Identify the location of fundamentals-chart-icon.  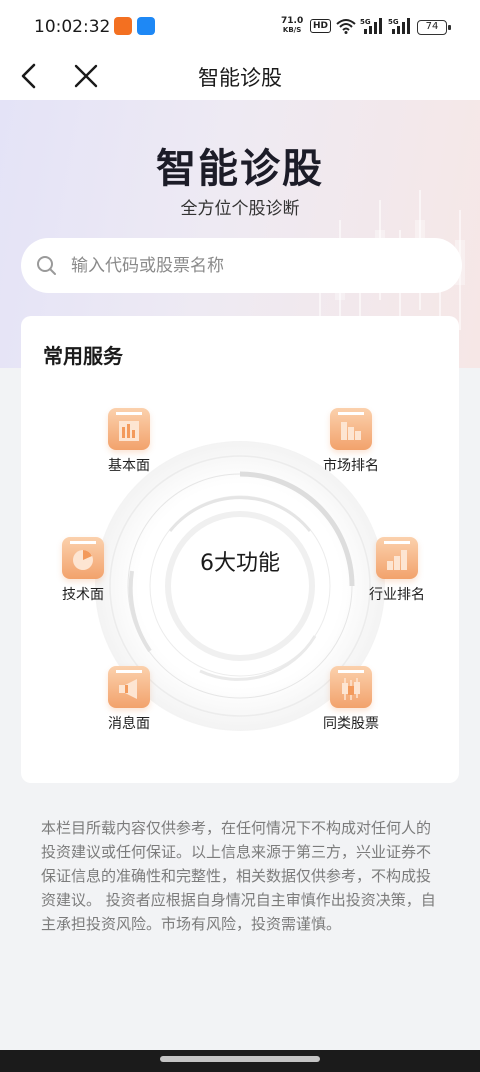
(129, 429).